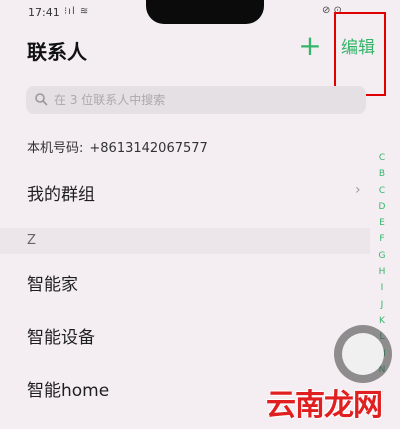  Describe the element at coordinates (358, 190) in the screenshot. I see `chevron-right-icon: ›` at that location.